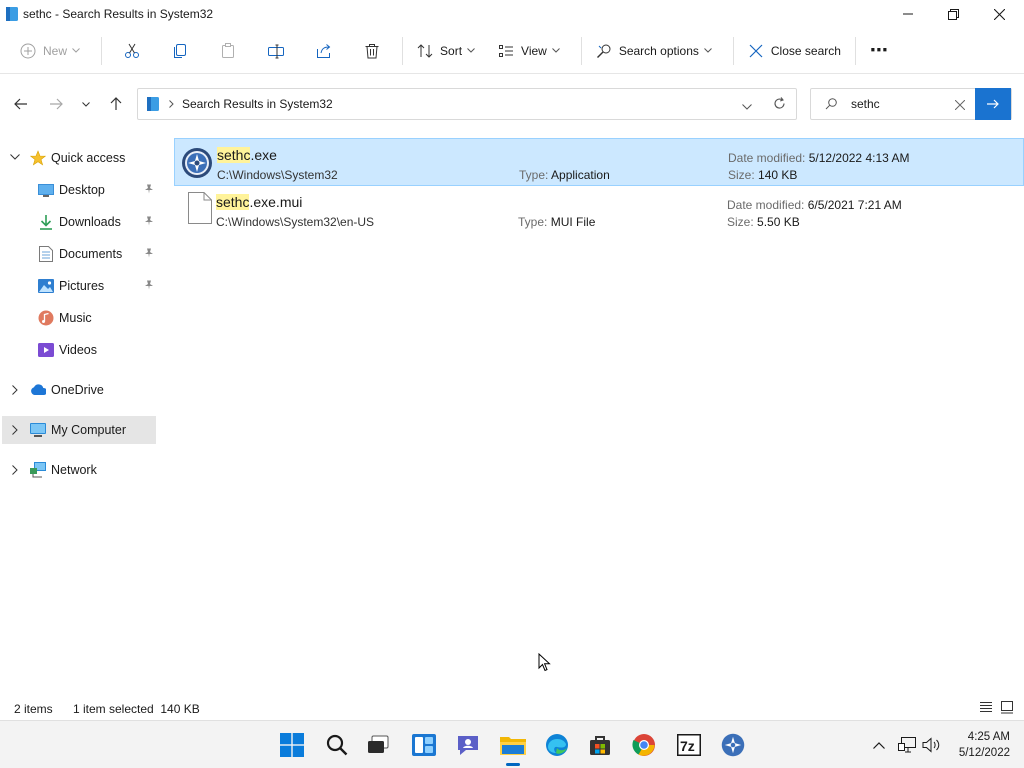 Image resolution: width=1024 pixels, height=768 pixels. Describe the element at coordinates (91, 254) in the screenshot. I see `sidebar-item-label: Documents` at that location.